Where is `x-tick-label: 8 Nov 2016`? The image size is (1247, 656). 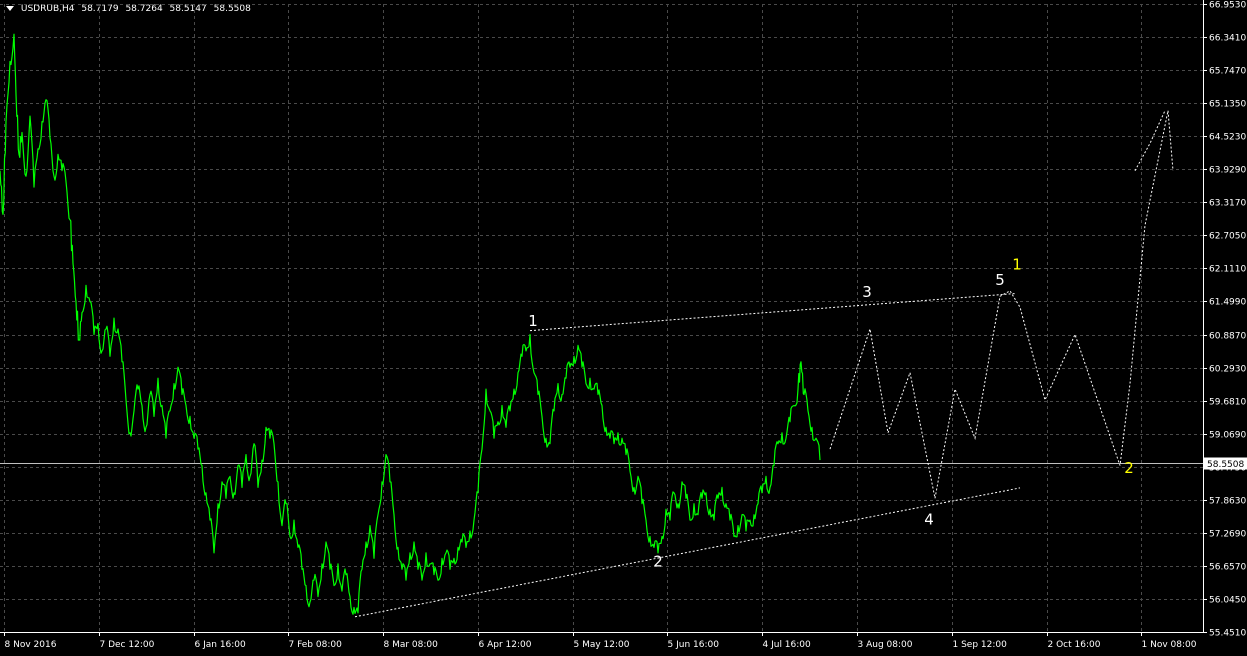
x-tick-label: 8 Nov 2016 is located at coordinates (31, 645).